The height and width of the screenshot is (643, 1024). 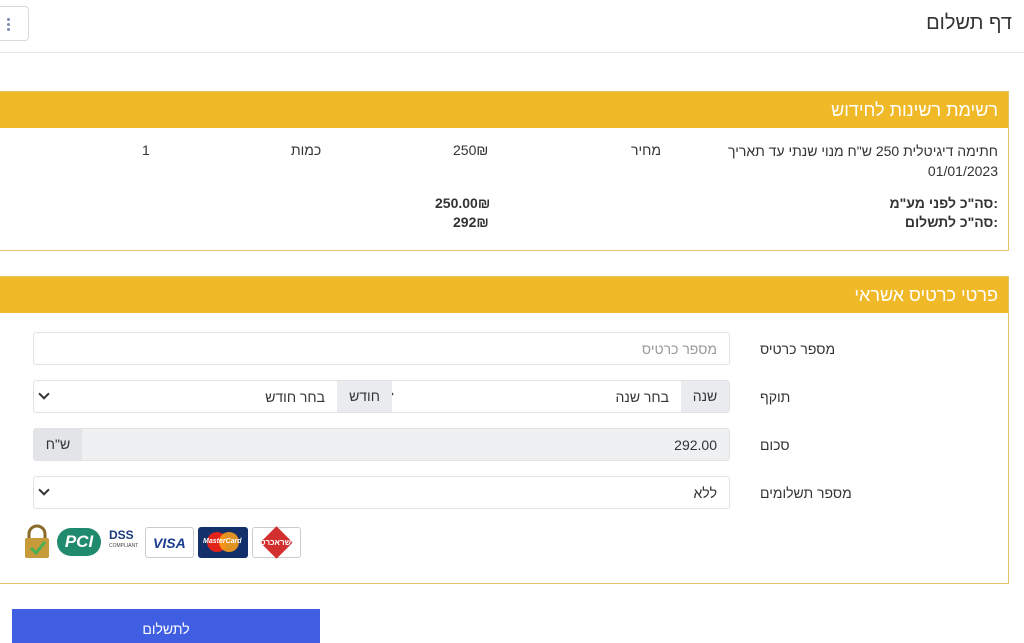 What do you see at coordinates (8, 19) in the screenshot?
I see `kebab-menu-icon` at bounding box center [8, 19].